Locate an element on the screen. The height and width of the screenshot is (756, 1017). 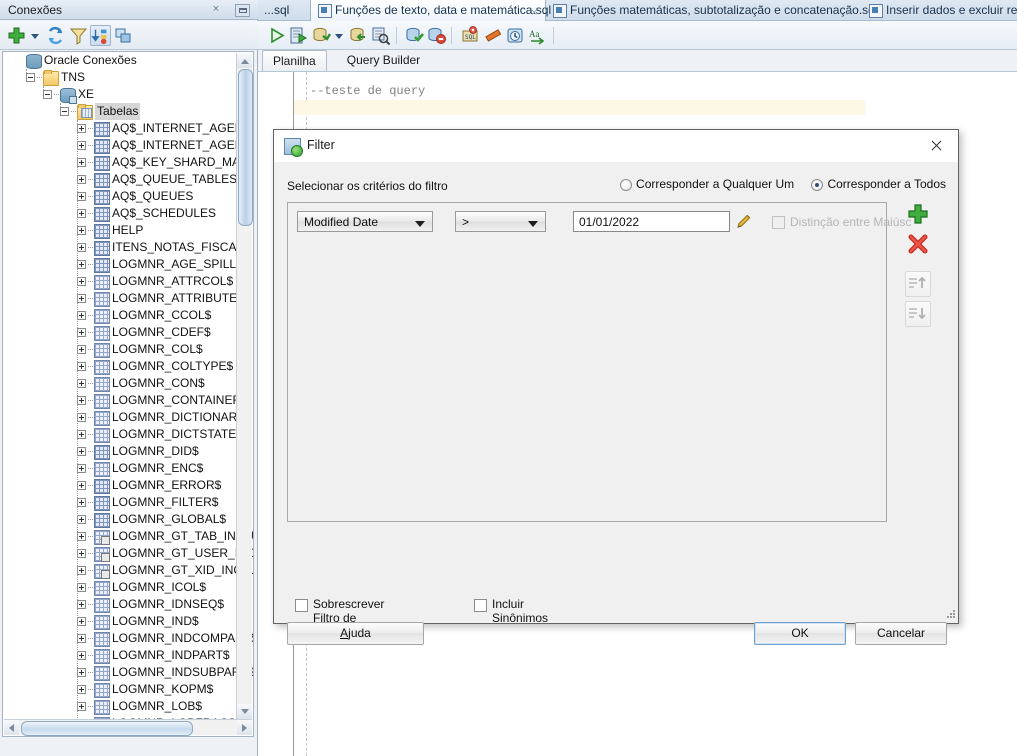
explain-plan-icon is located at coordinates (380, 35).